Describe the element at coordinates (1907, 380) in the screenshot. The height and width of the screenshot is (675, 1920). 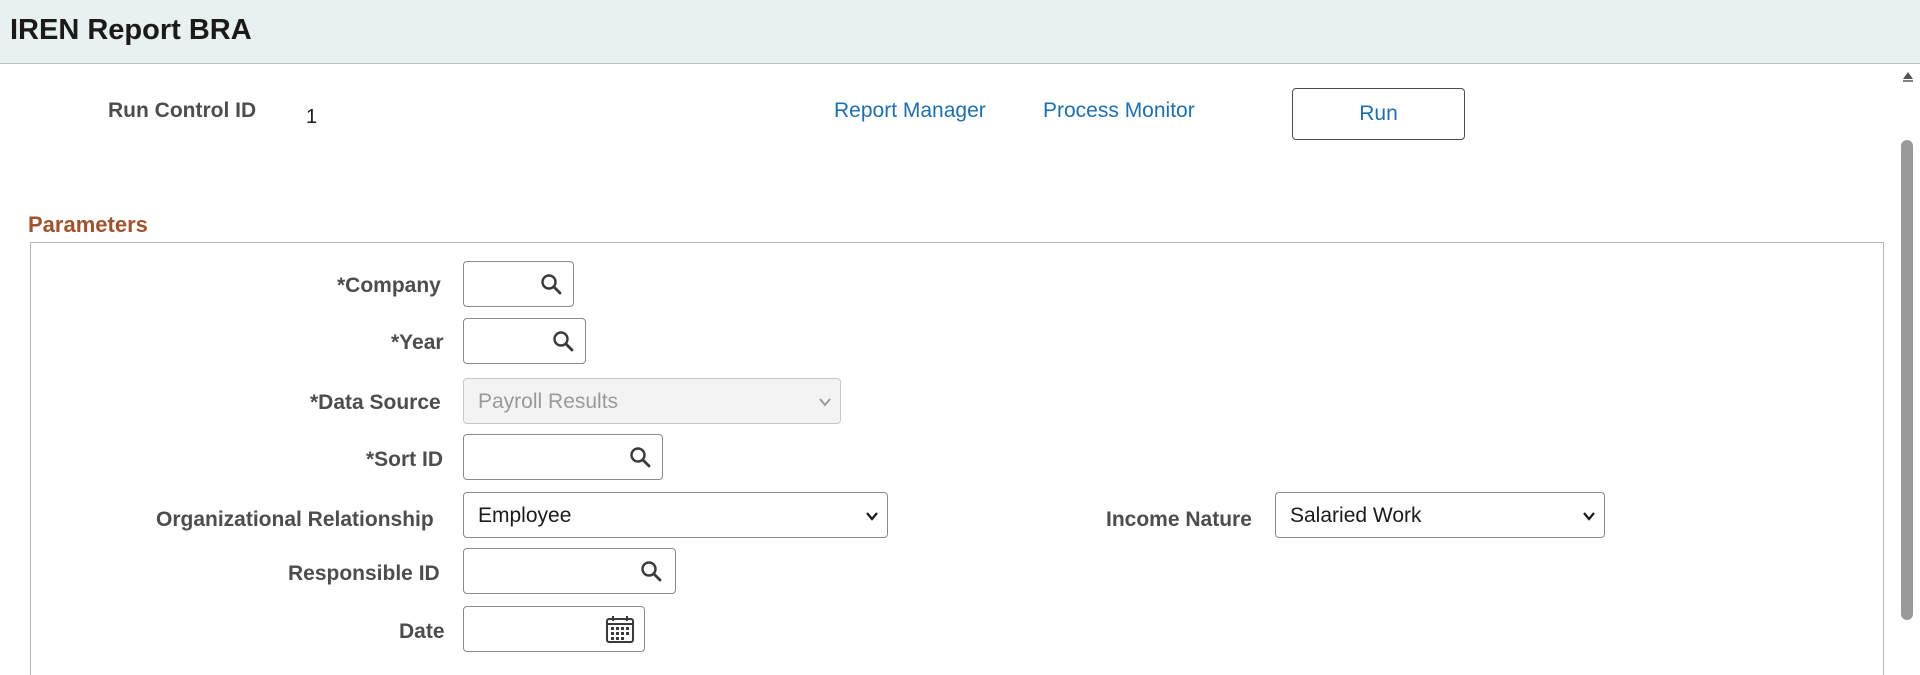
I see `scrollbar-thumb` at that location.